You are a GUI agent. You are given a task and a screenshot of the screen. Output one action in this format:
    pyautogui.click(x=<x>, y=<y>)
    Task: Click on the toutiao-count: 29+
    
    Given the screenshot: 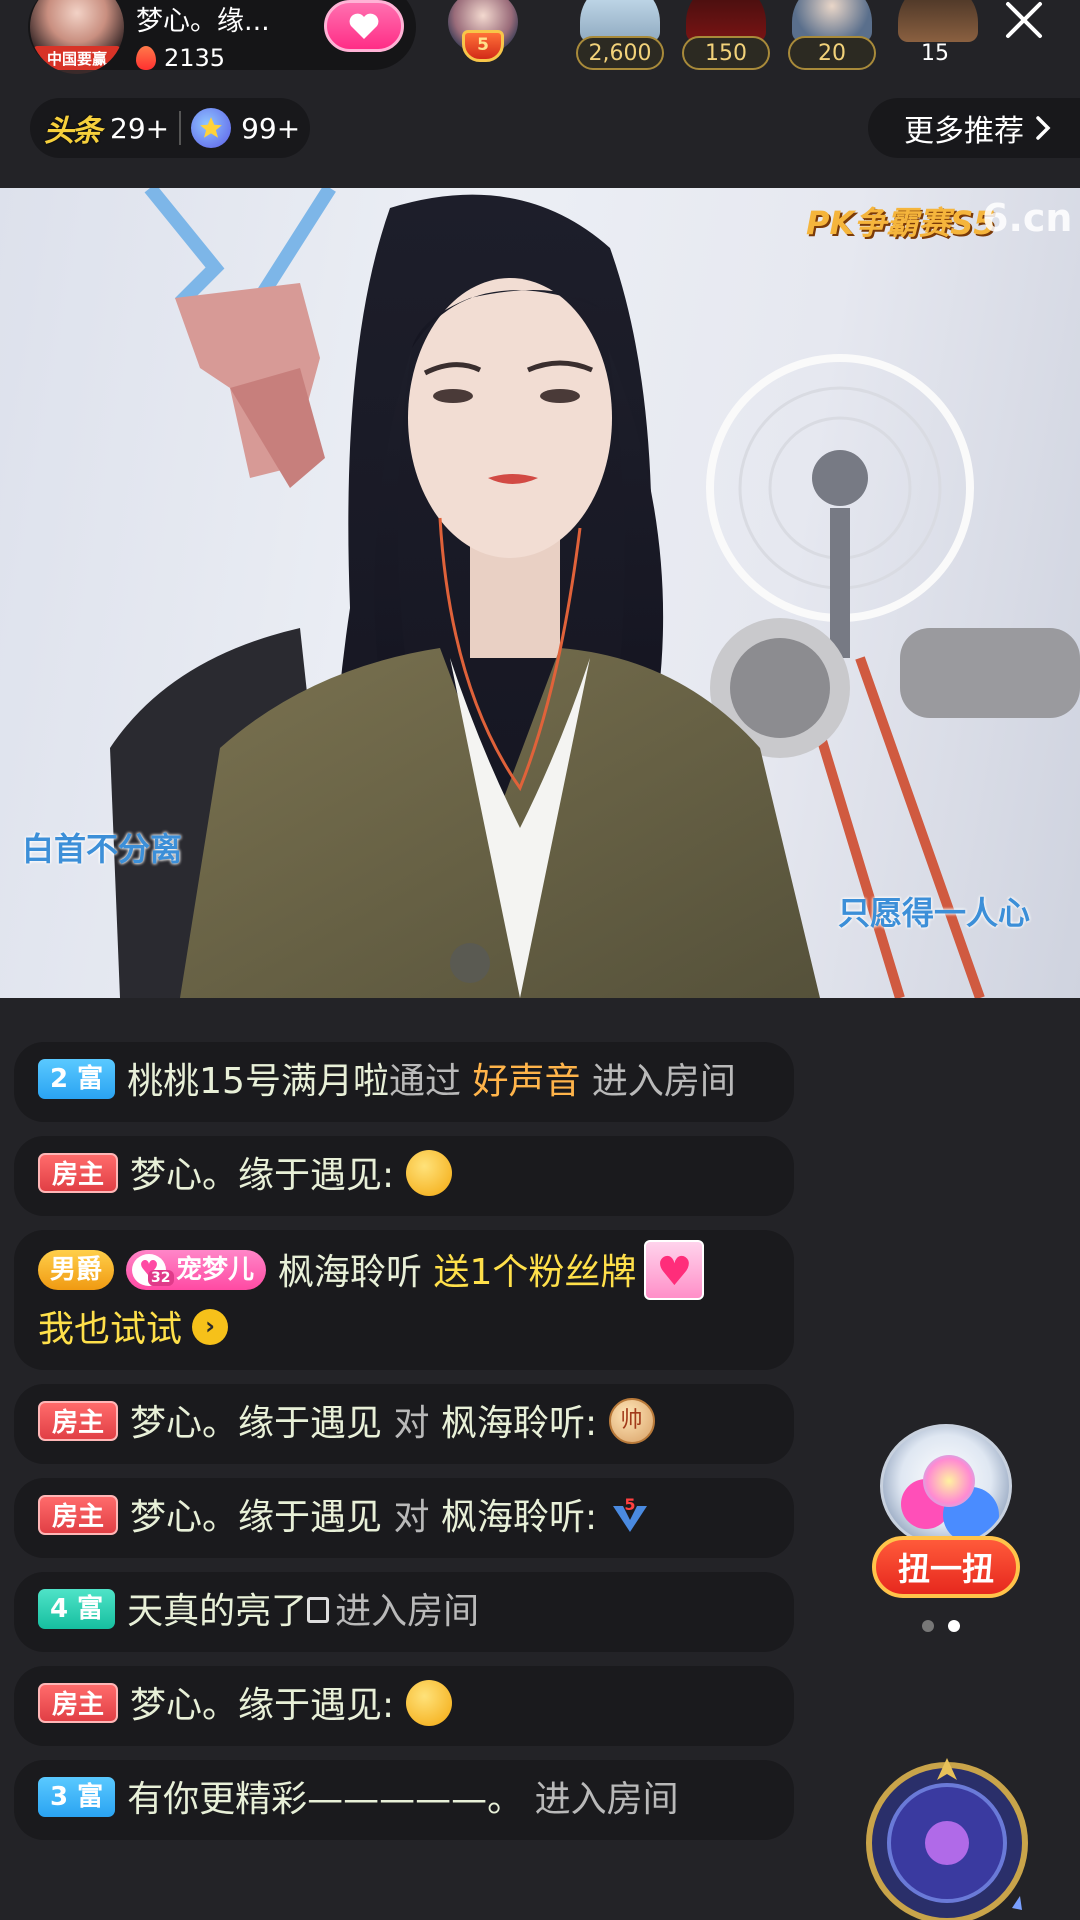 What is the action you would take?
    pyautogui.click(x=140, y=128)
    